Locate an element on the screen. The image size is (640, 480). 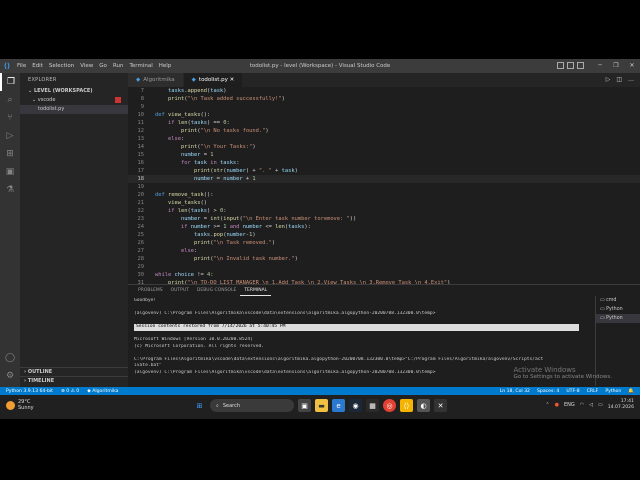
language-indicator: ENG is located at coordinates (569, 405).